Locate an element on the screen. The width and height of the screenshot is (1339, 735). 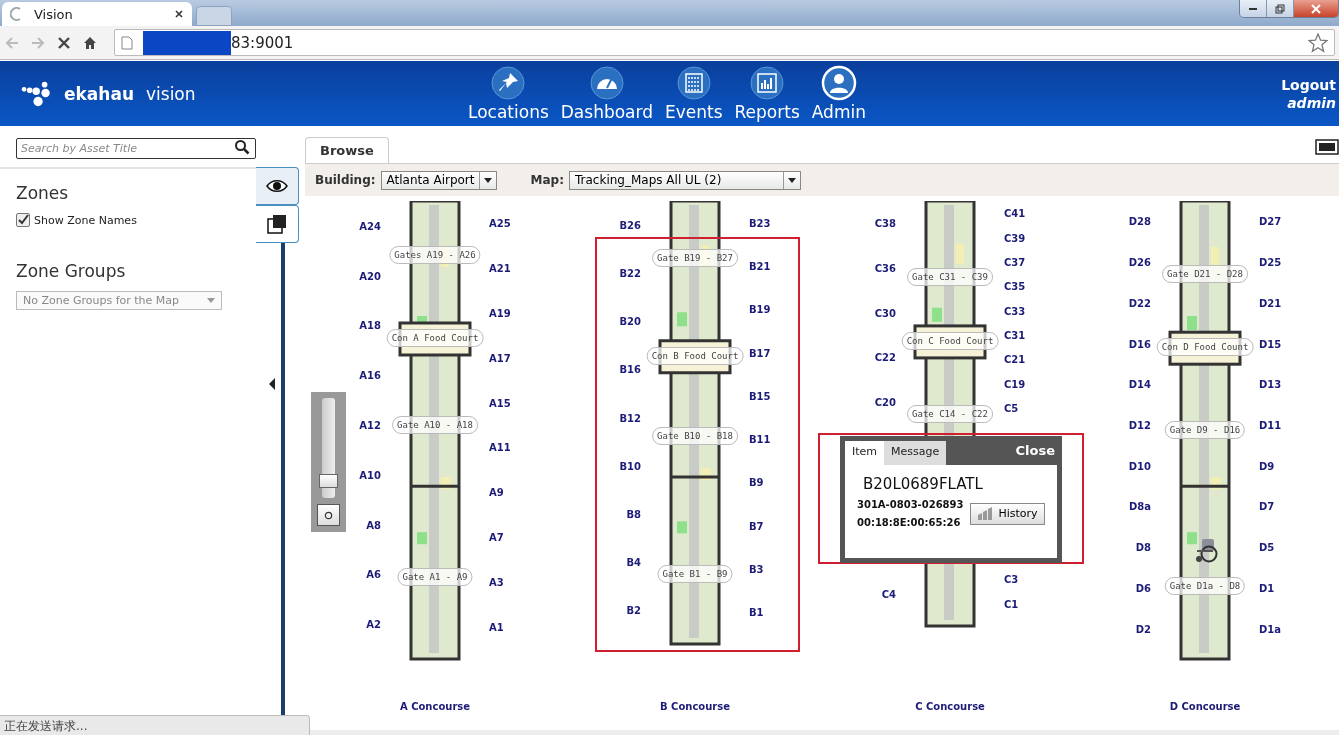
slider-thumb is located at coordinates (328, 481).